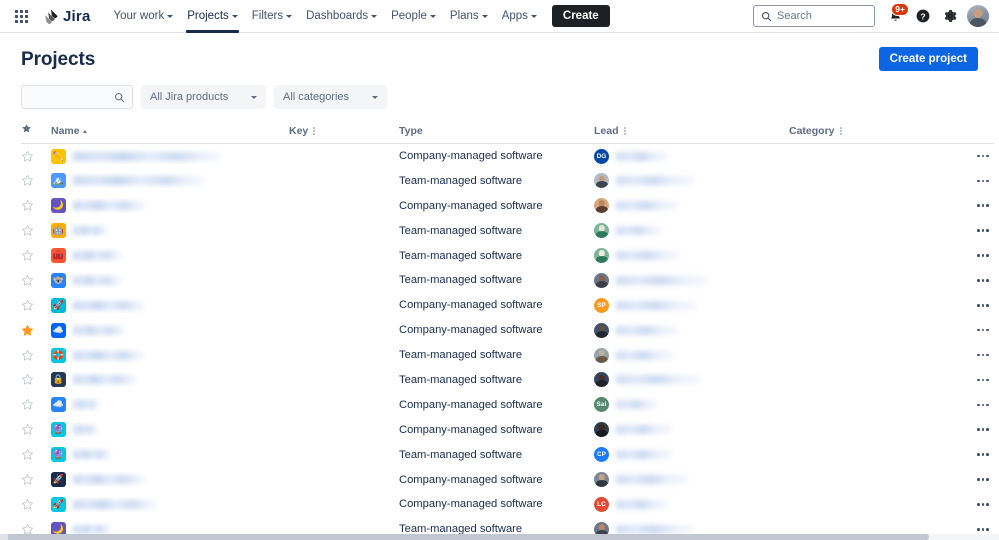  What do you see at coordinates (170, 380) in the screenshot?
I see `cell-project-name: 🔒` at bounding box center [170, 380].